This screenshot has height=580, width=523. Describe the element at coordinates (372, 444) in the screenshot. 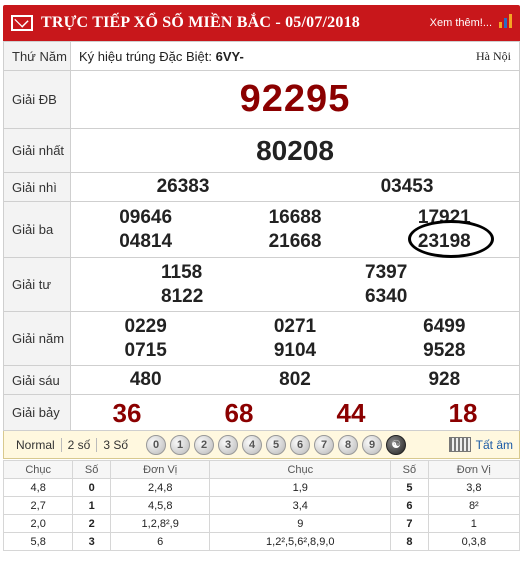

I see `digit-button: 9` at that location.